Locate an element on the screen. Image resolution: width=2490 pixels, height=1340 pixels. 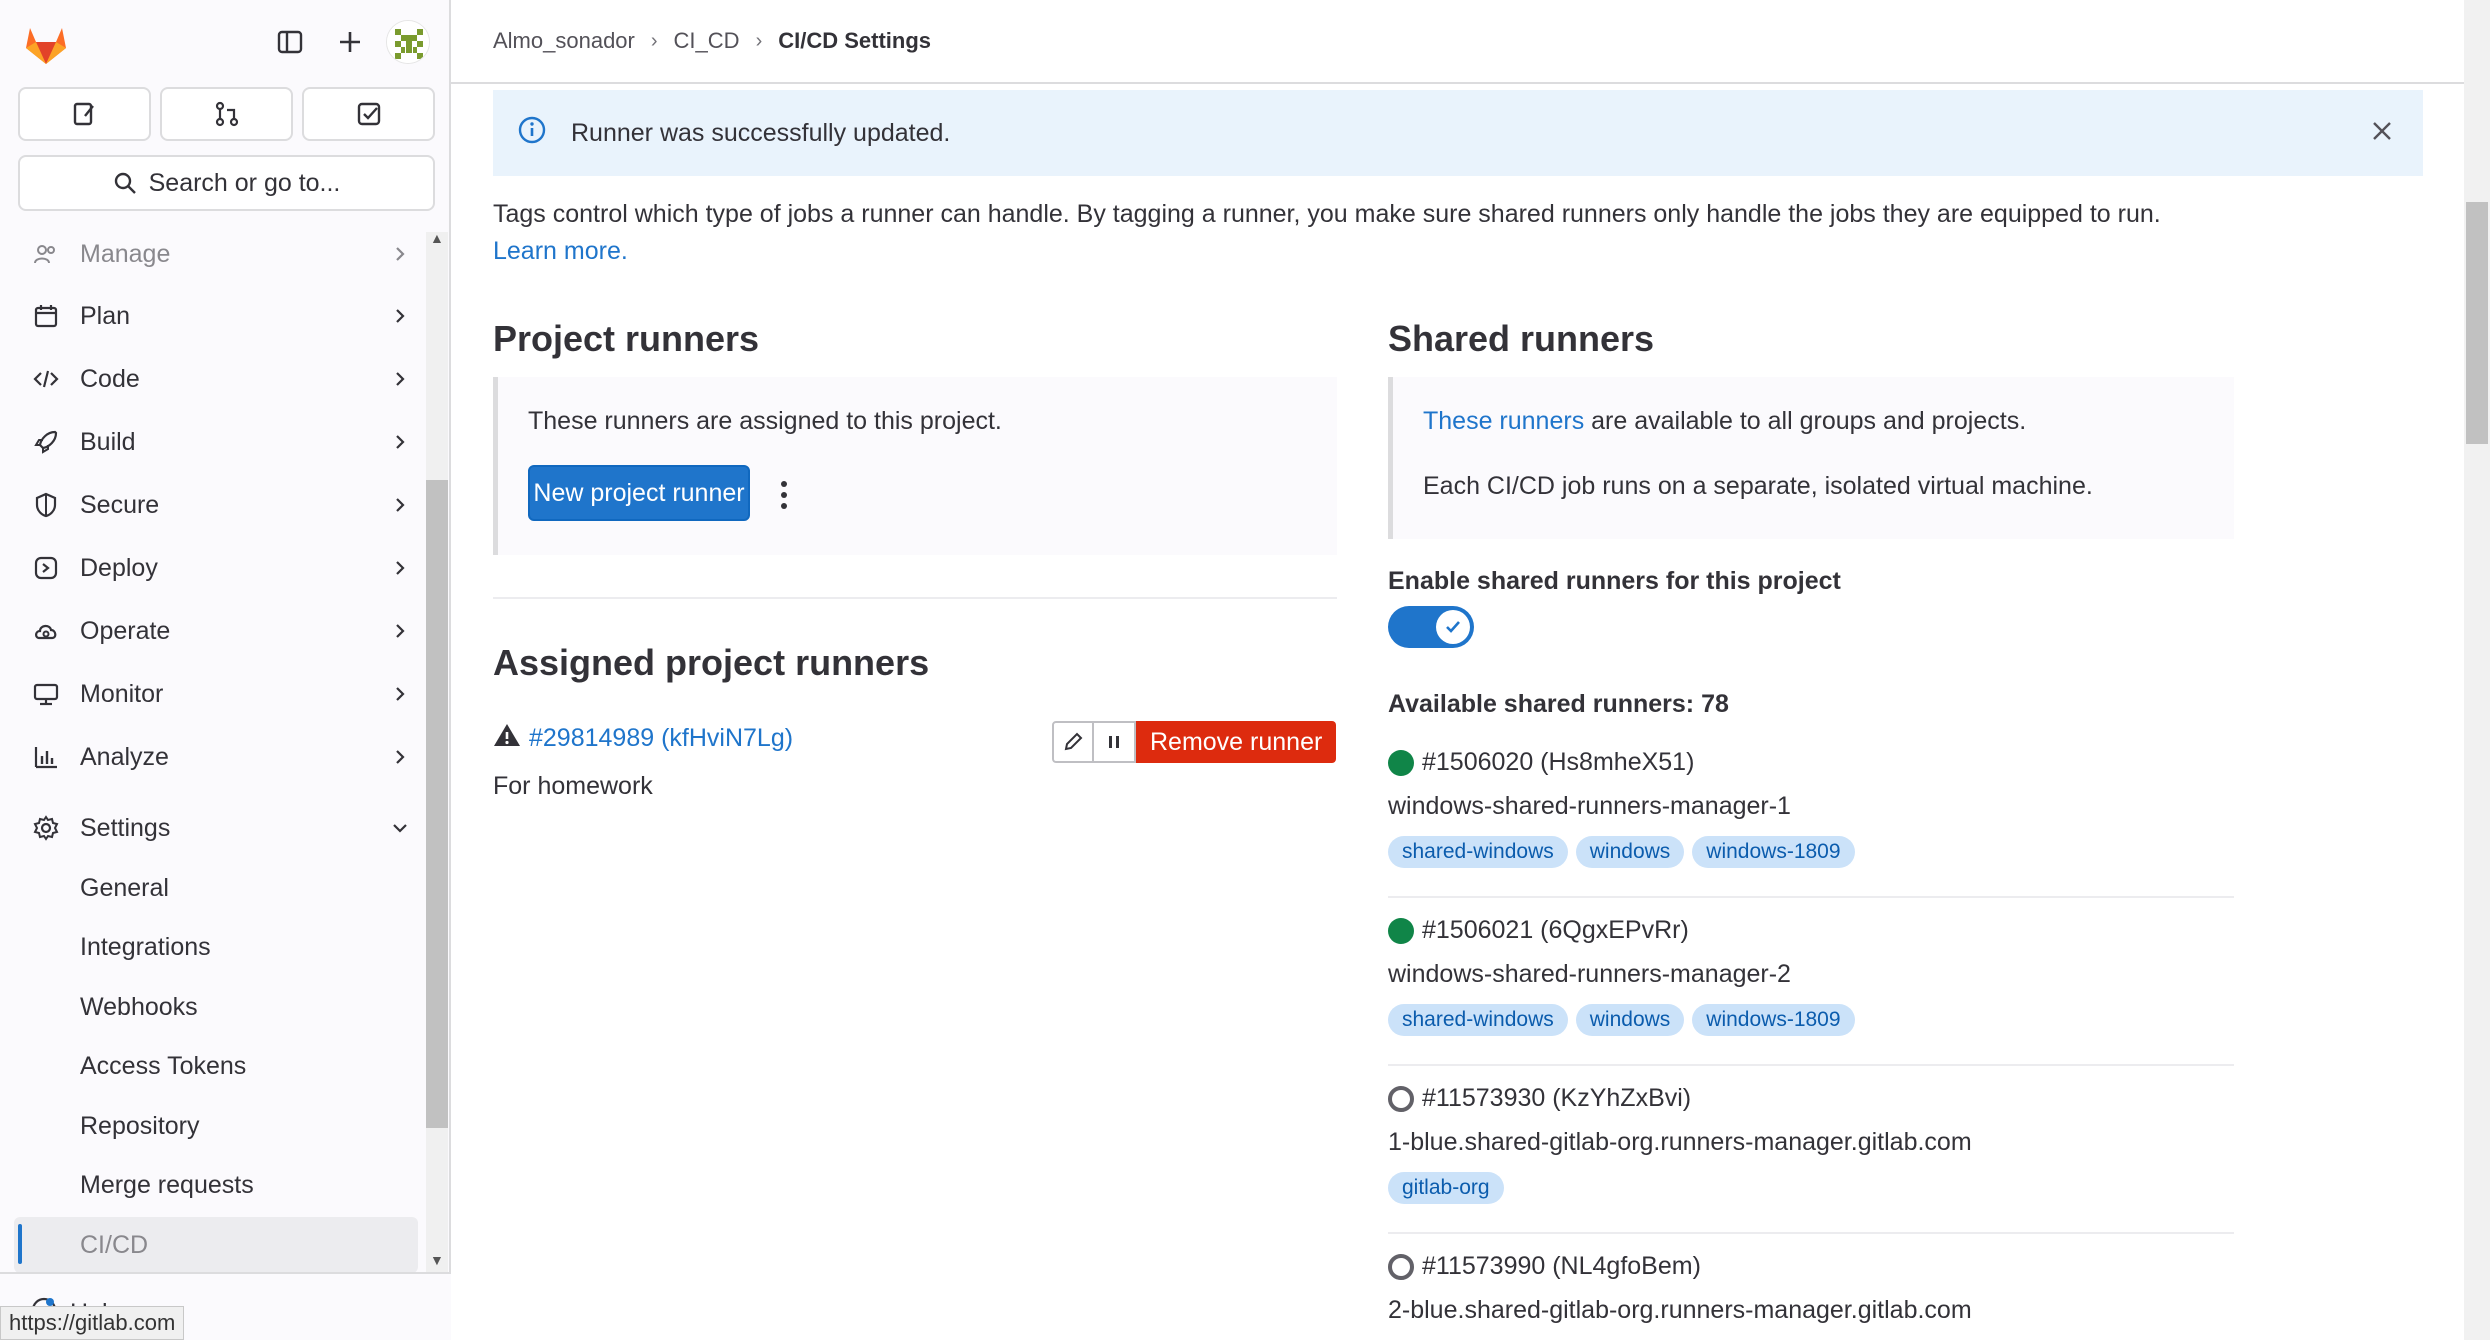
these-runners-link: These runners is located at coordinates (1503, 421).